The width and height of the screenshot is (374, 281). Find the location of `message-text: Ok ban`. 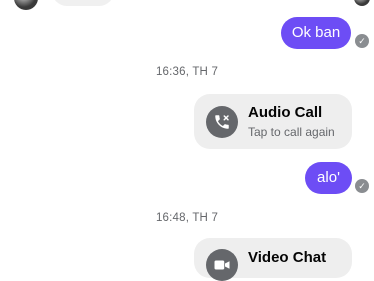

message-text: Ok ban is located at coordinates (316, 32).